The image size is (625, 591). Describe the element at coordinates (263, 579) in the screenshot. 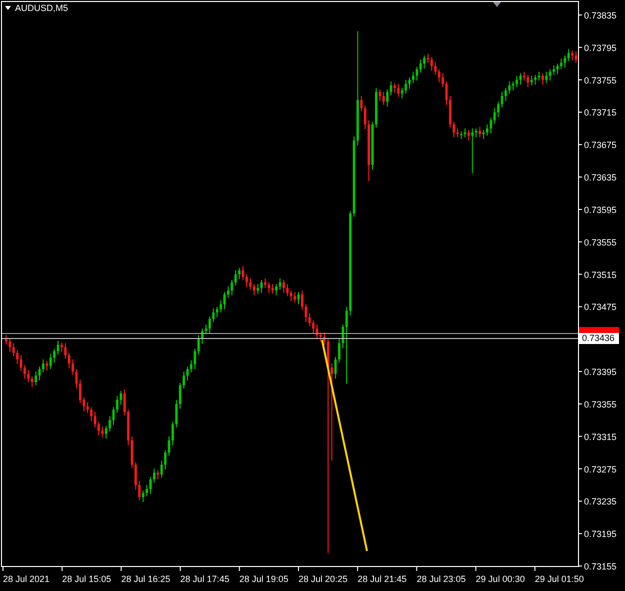

I see `time-label: 28 Jul 19:05` at that location.